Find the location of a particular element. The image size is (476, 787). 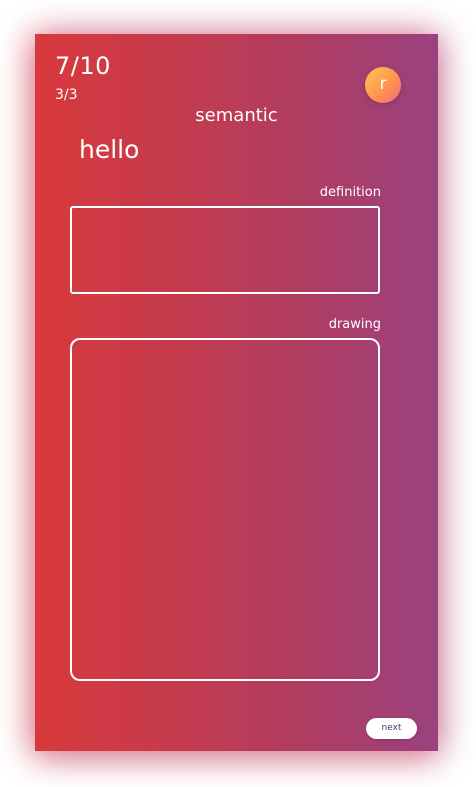

next-button: next is located at coordinates (391, 728).